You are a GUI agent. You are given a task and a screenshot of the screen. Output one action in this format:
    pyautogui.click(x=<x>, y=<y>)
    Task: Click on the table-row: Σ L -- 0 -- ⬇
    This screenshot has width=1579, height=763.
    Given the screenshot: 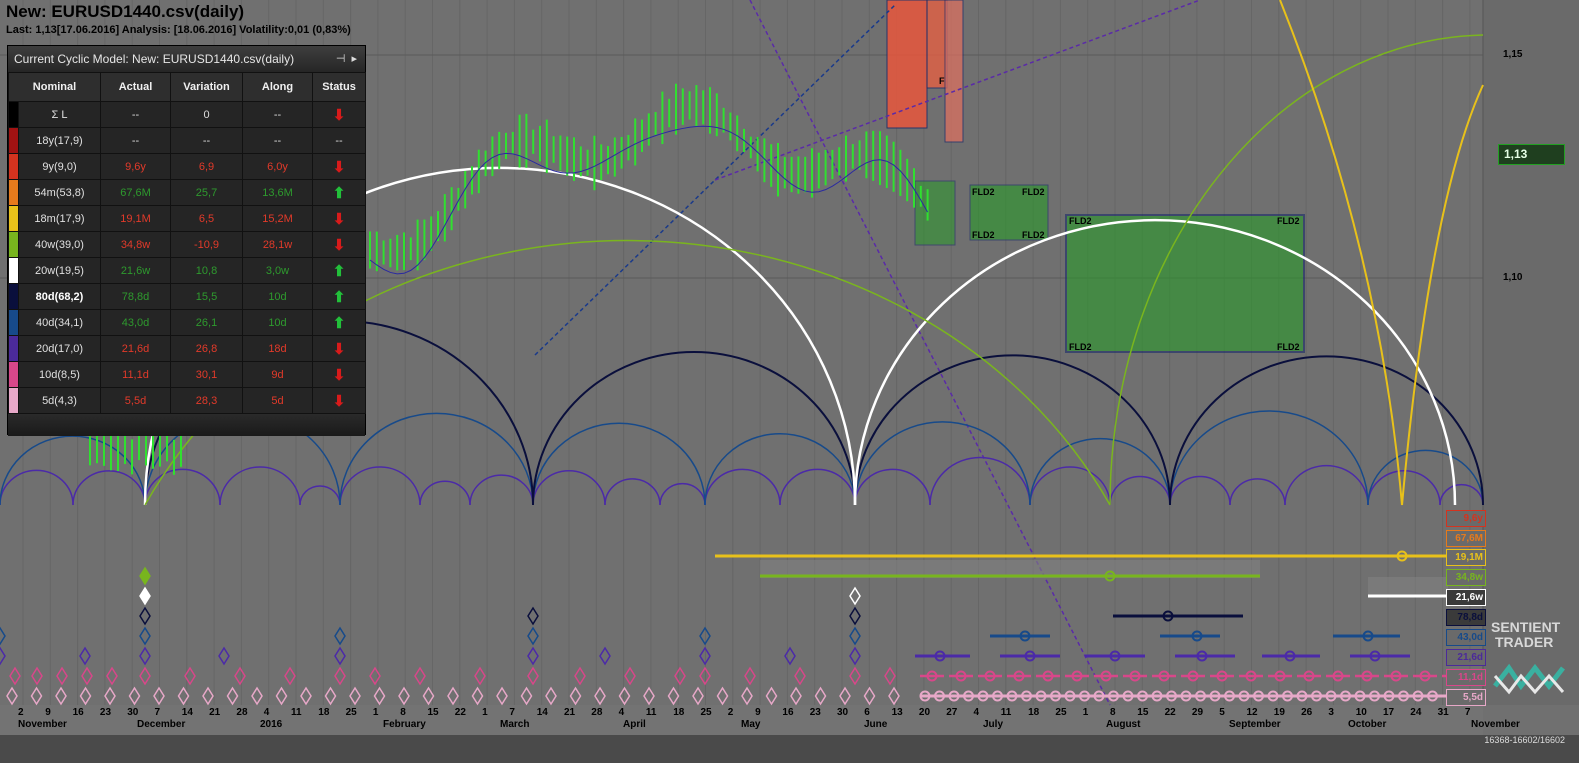 What is the action you would take?
    pyautogui.click(x=187, y=114)
    